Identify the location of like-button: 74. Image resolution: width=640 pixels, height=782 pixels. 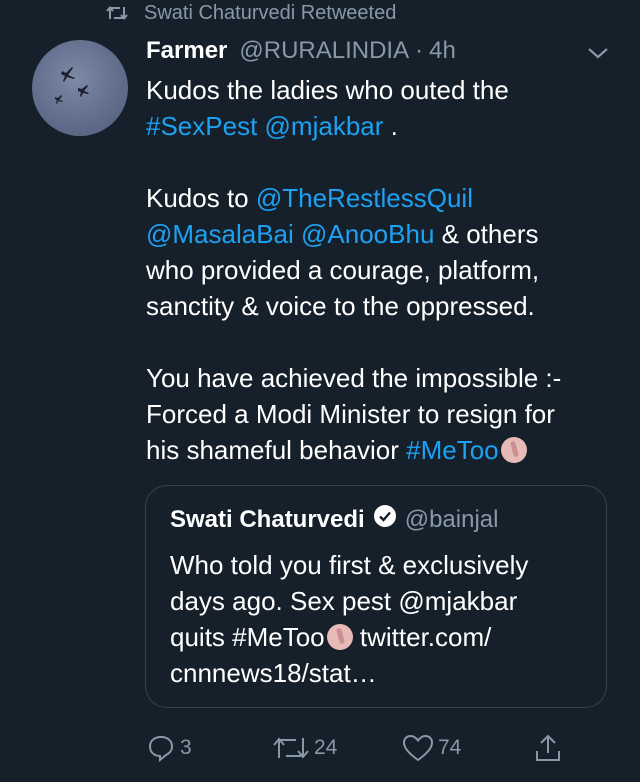
(431, 748).